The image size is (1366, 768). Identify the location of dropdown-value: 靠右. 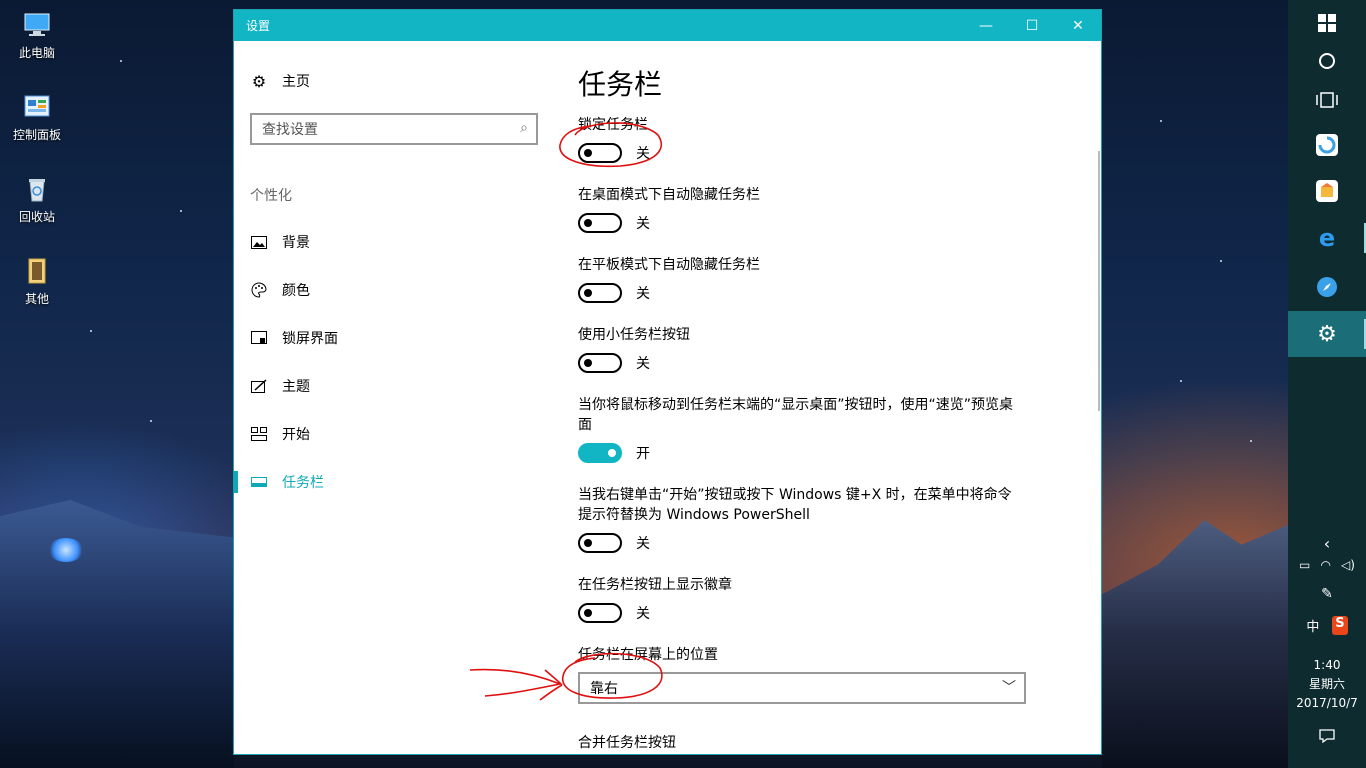
(604, 689).